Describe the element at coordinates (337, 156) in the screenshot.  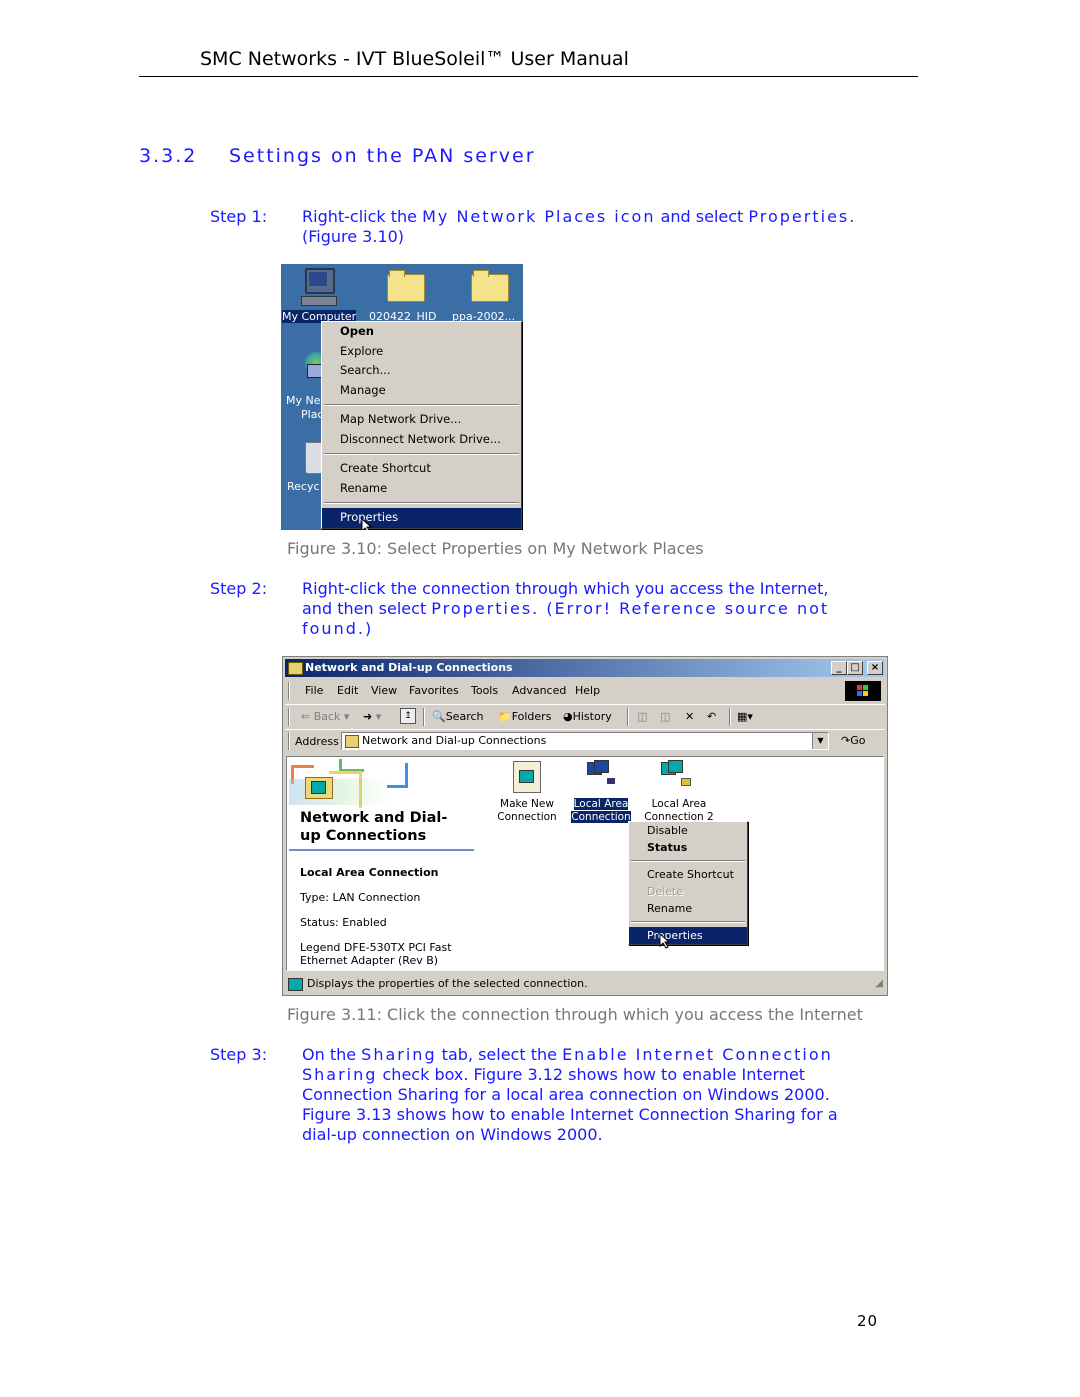
I see `section-heading: 3.3.2 Settings on the PAN server` at that location.